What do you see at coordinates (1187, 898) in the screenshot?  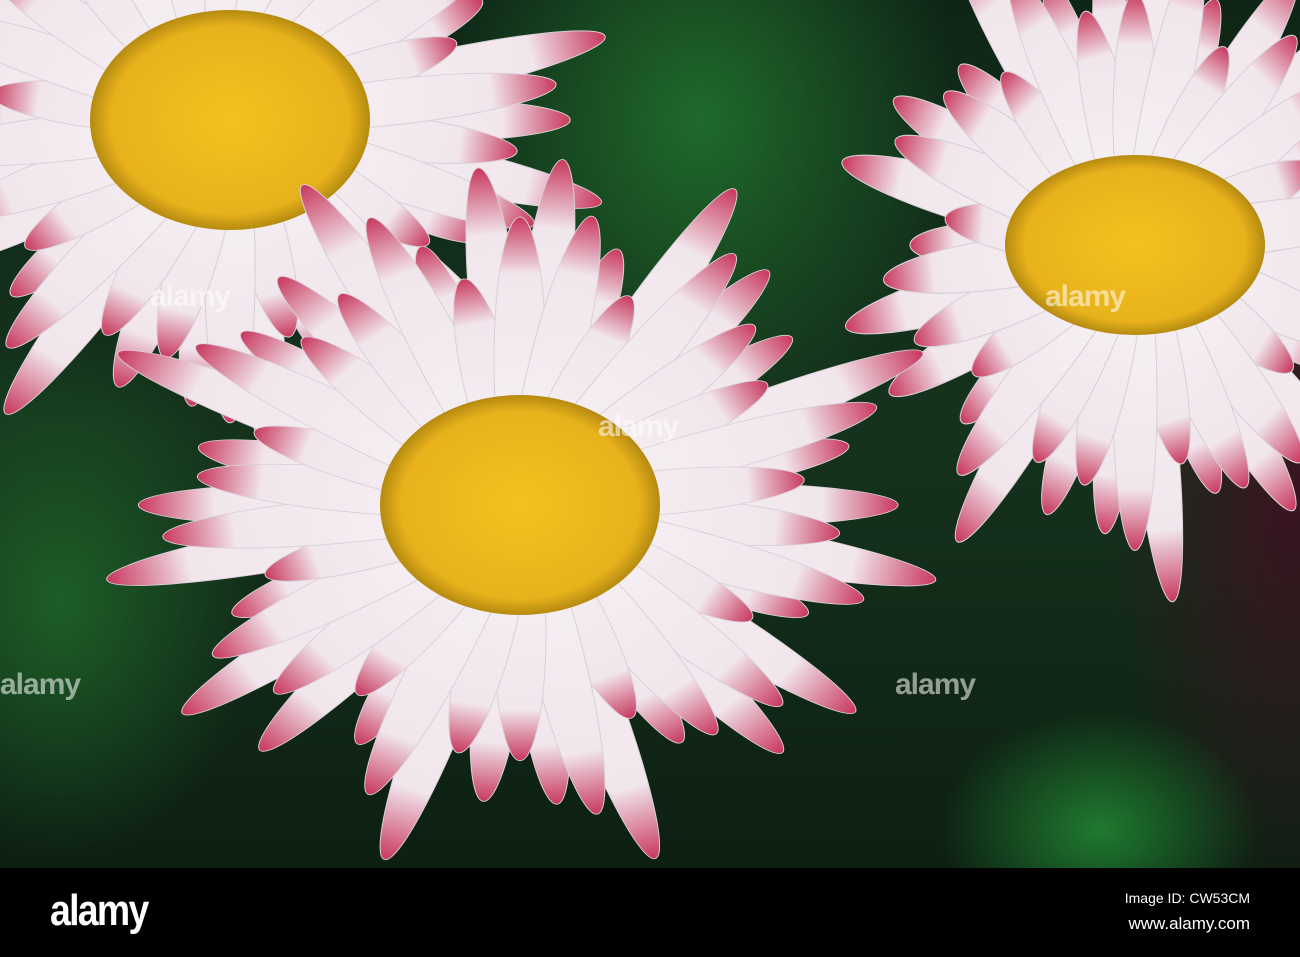 I see `image-id: Image ID: CW53CM` at bounding box center [1187, 898].